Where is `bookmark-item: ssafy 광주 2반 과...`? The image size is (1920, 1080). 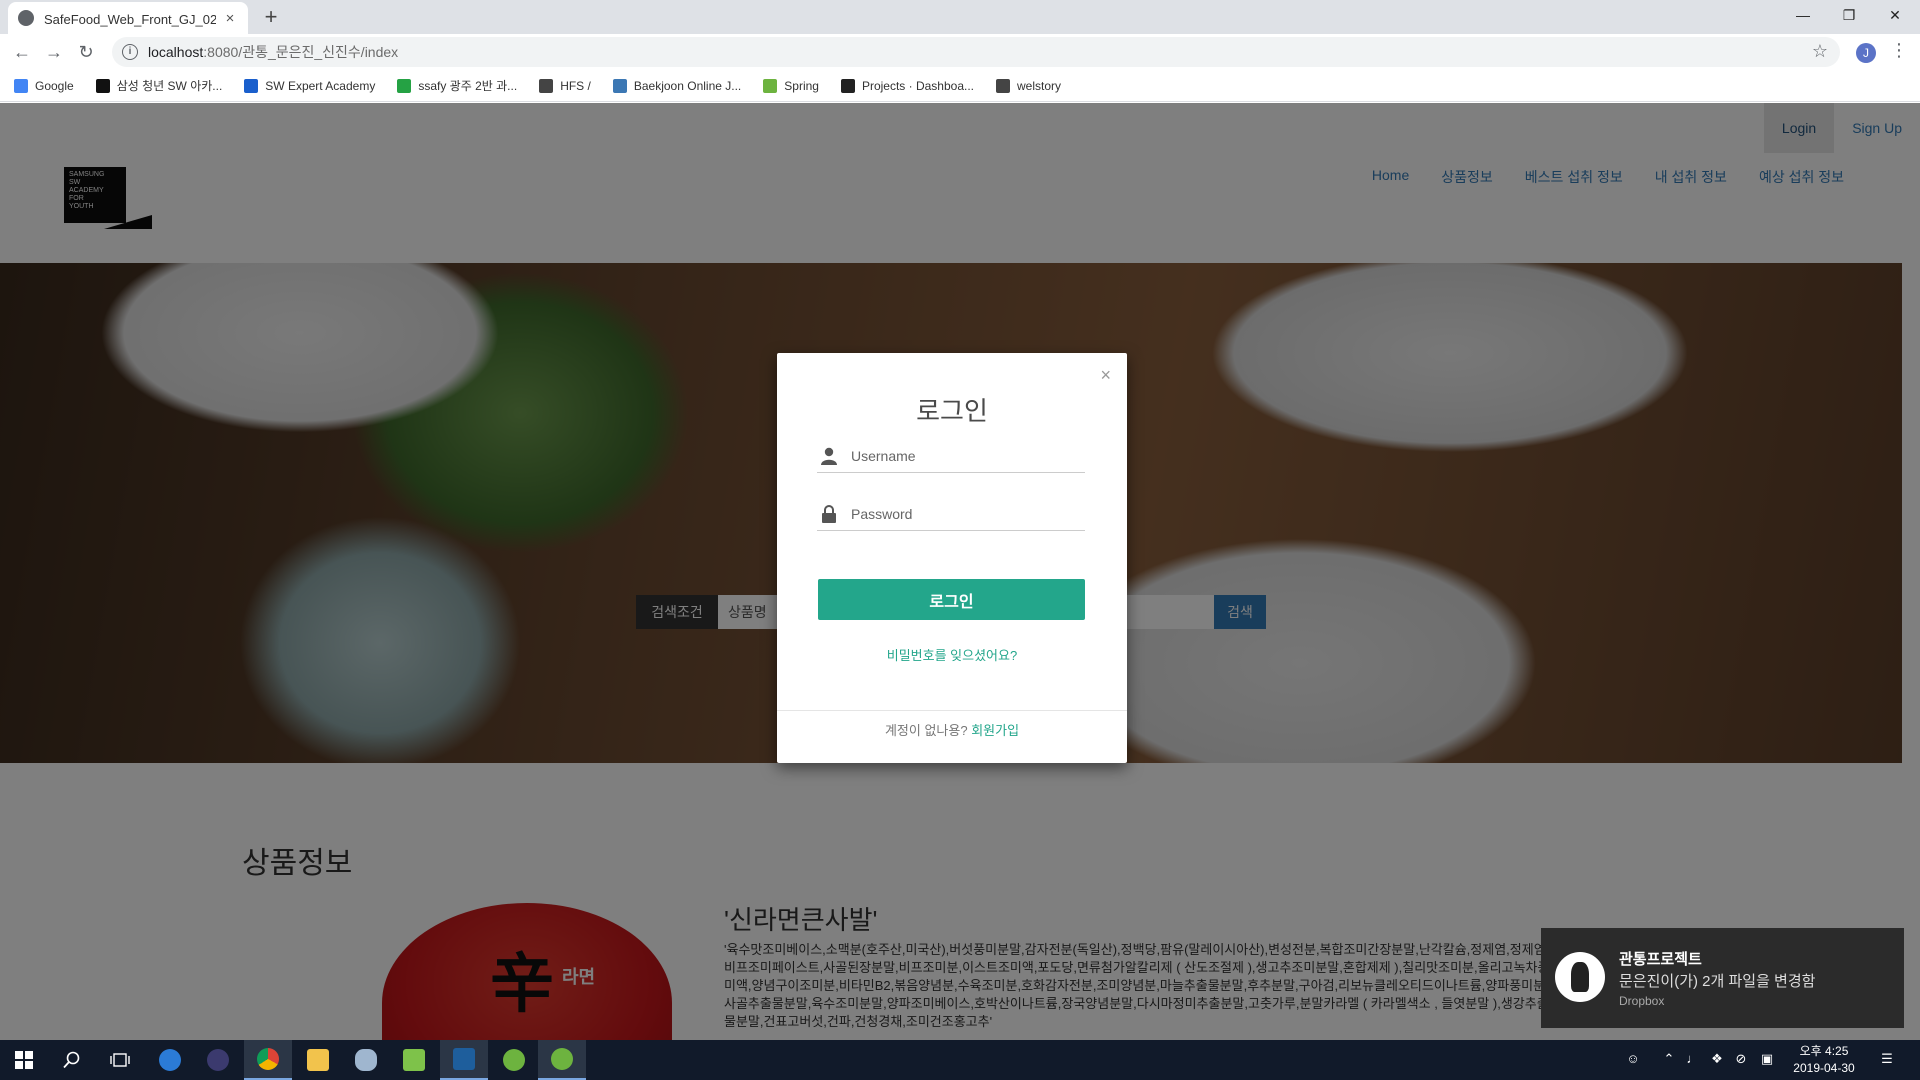 bookmark-item: ssafy 광주 2반 과... is located at coordinates (457, 85).